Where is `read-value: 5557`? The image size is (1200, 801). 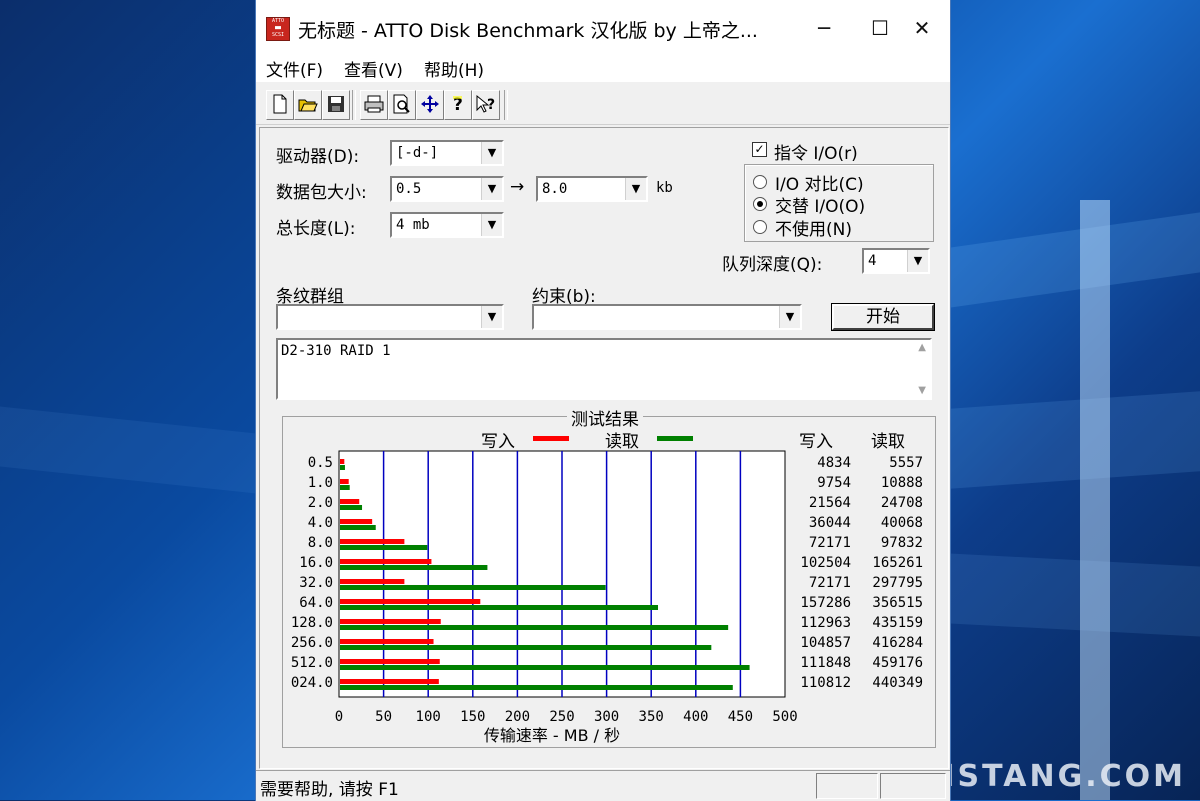 read-value: 5557 is located at coordinates (906, 463).